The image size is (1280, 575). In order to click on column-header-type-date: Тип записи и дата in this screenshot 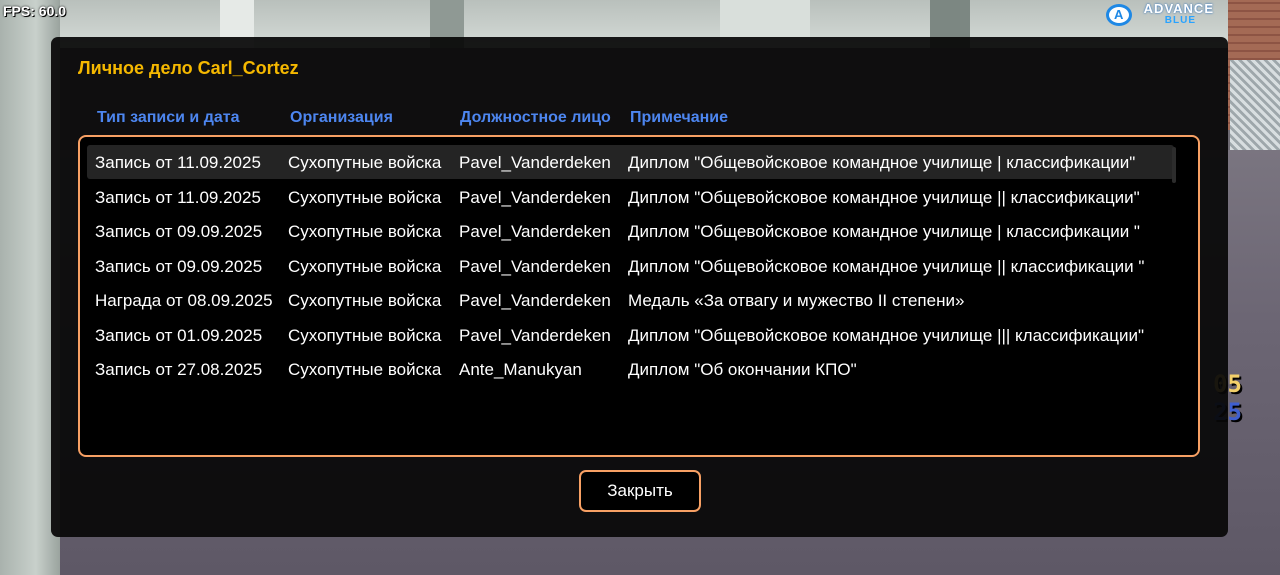, I will do `click(168, 117)`.